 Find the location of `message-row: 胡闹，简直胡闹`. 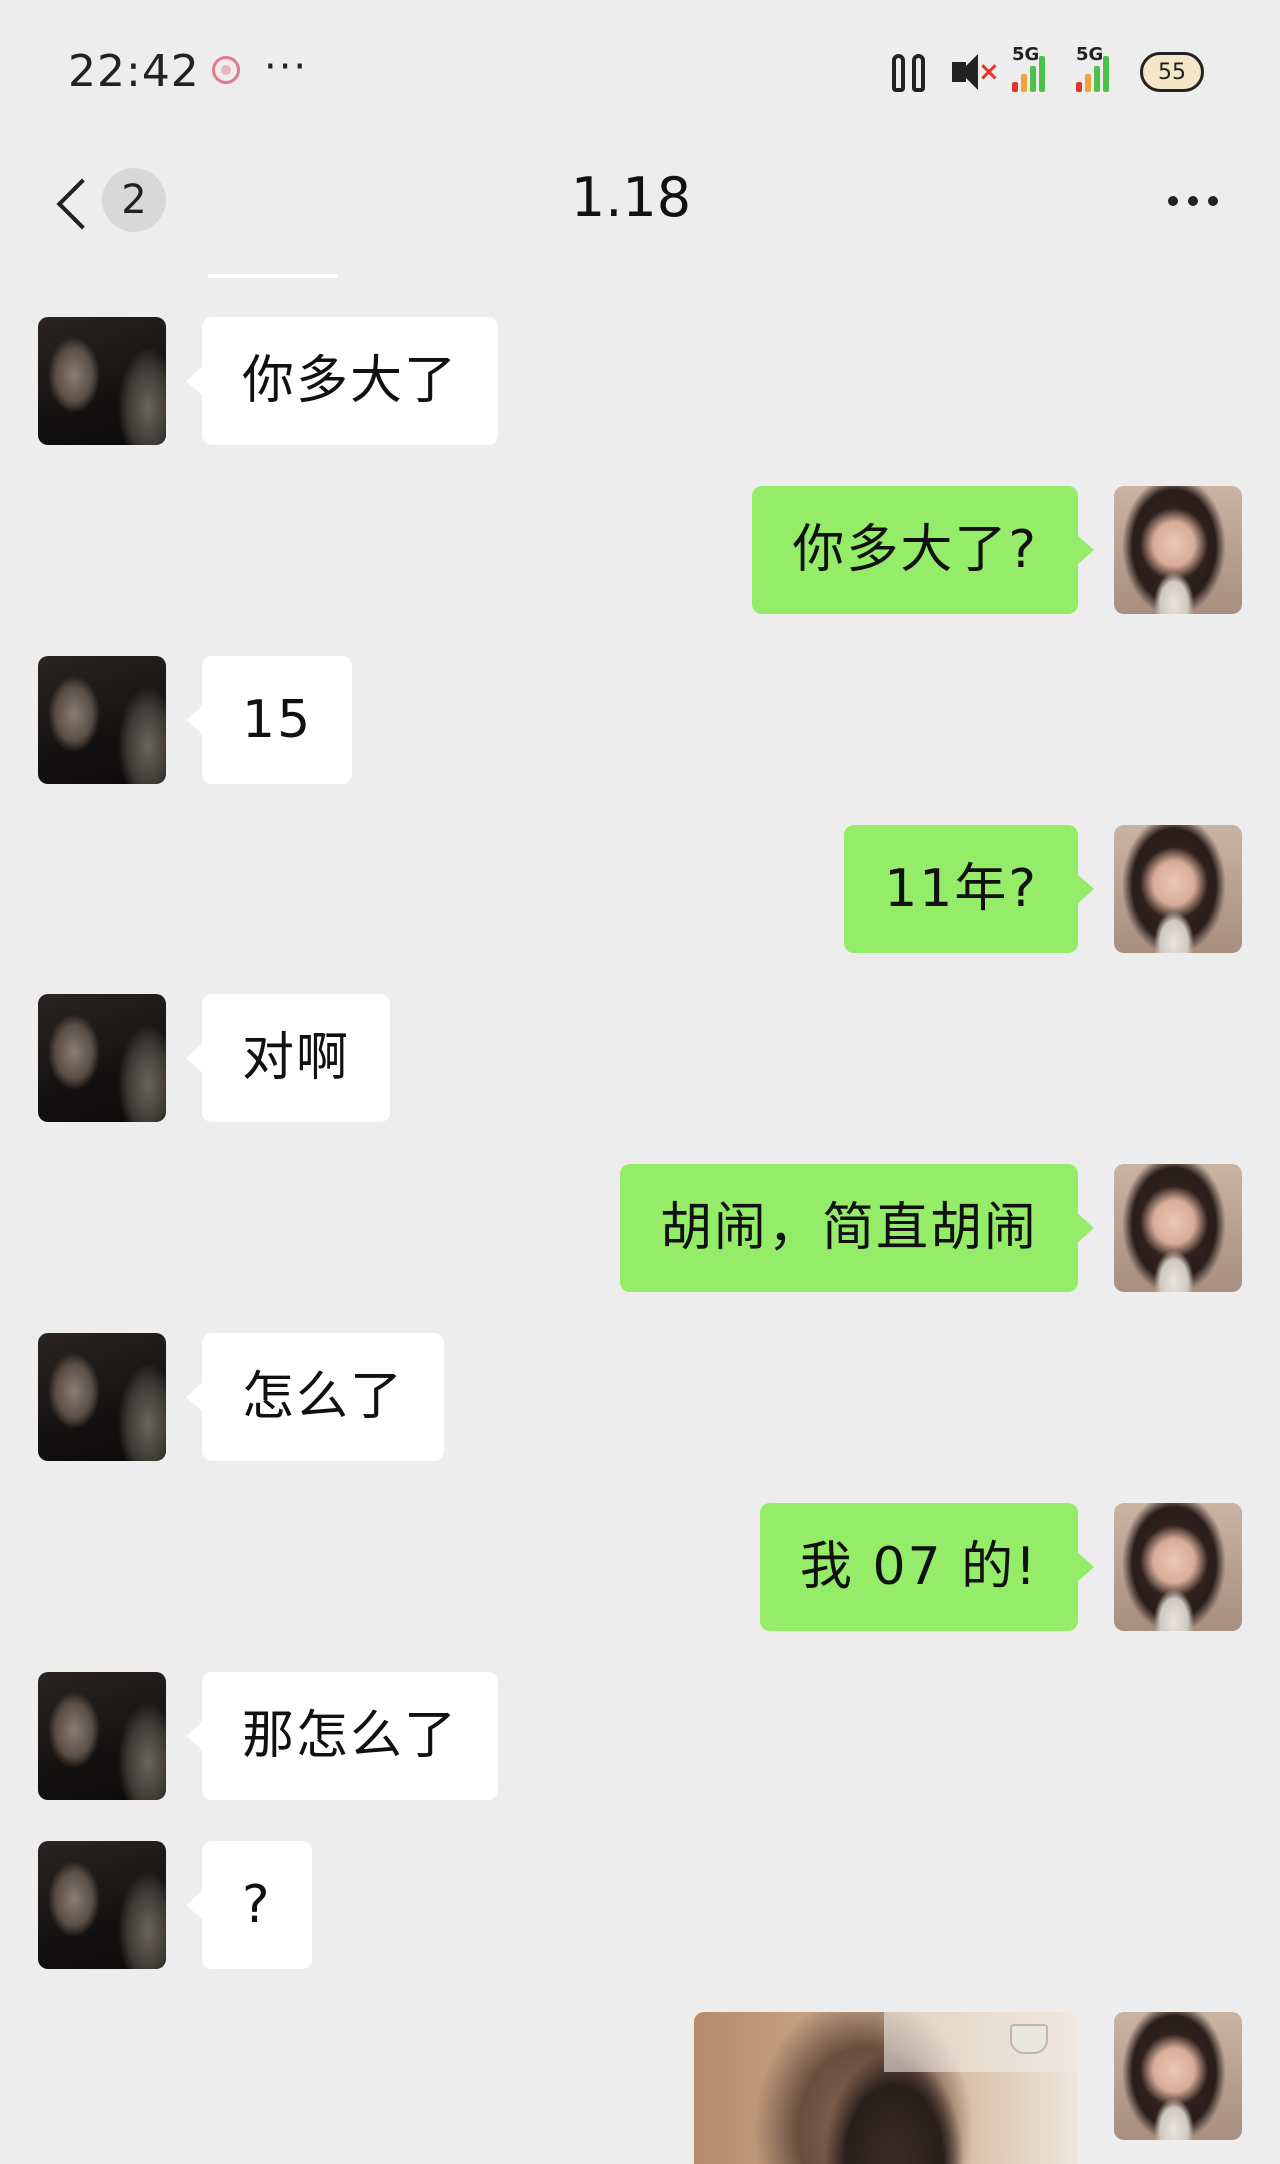

message-row: 胡闹，简直胡闹 is located at coordinates (640, 1228).